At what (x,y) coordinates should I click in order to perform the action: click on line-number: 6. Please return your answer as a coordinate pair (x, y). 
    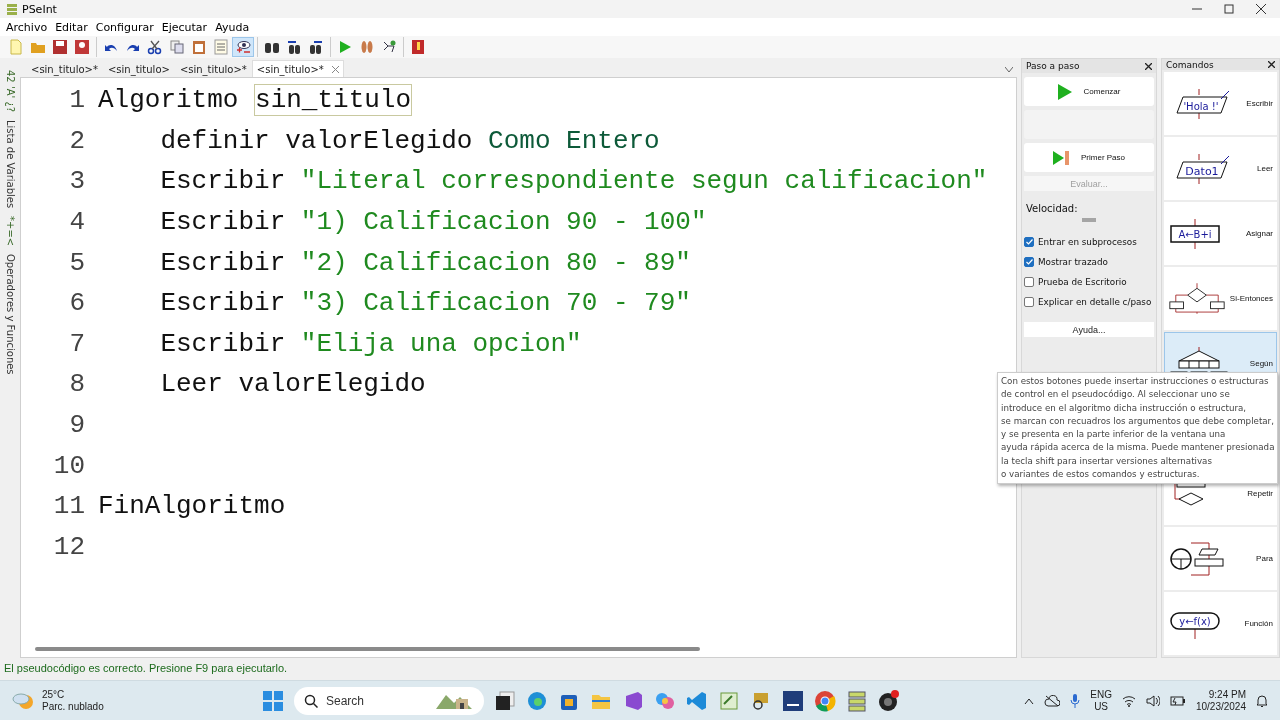
    Looking at the image, I should click on (76, 303).